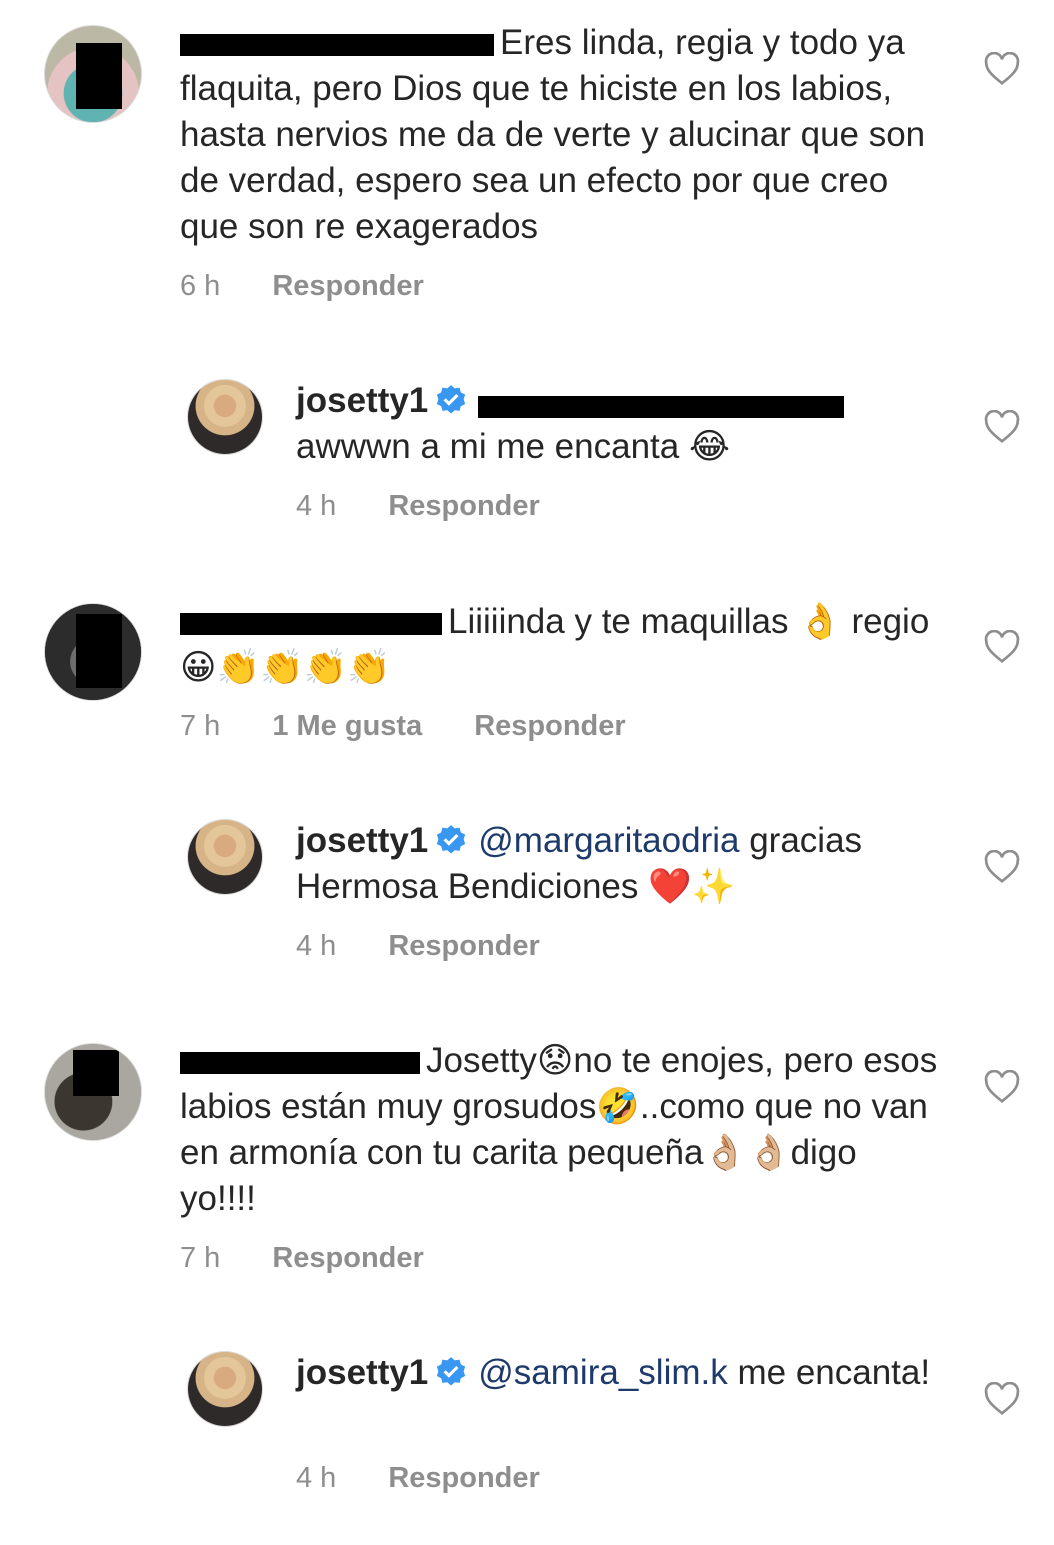  I want to click on reply-text: josetty1 @samira_slim.k me encanta!, so click(621, 1373).